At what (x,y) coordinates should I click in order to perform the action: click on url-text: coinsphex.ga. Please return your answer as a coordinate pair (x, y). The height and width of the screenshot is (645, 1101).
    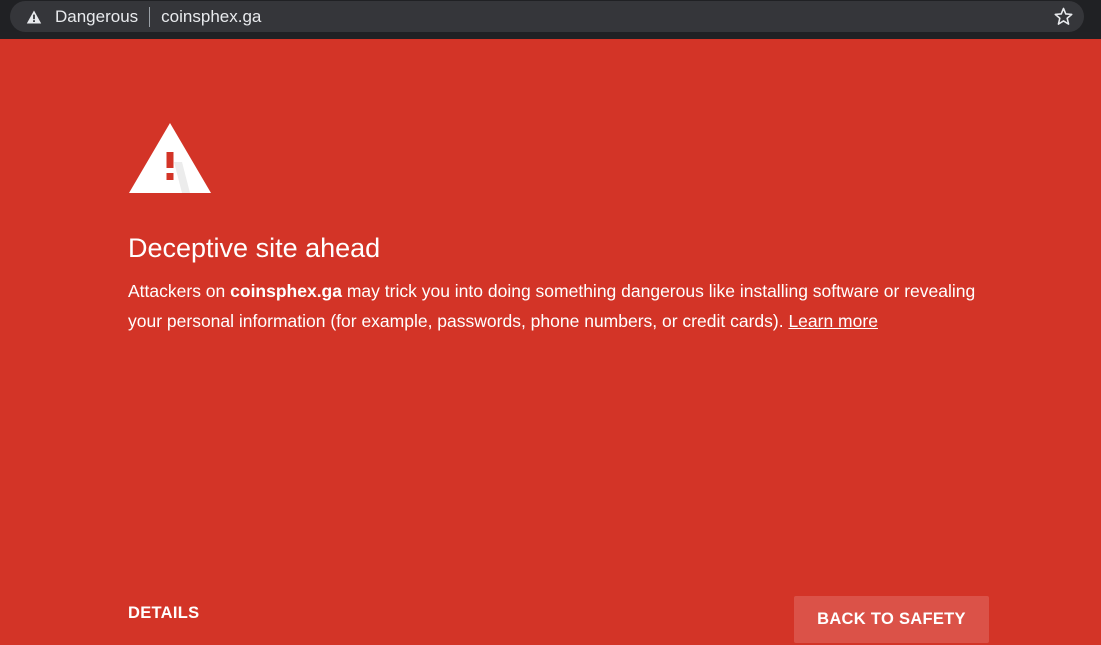
    Looking at the image, I should click on (211, 16).